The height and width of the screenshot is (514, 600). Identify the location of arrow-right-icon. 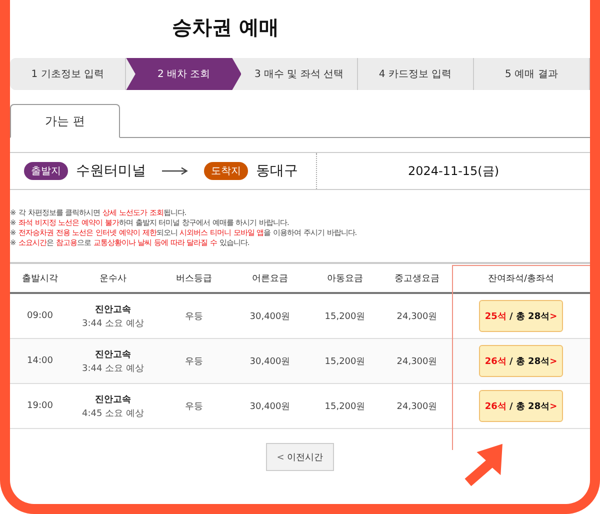
(175, 171).